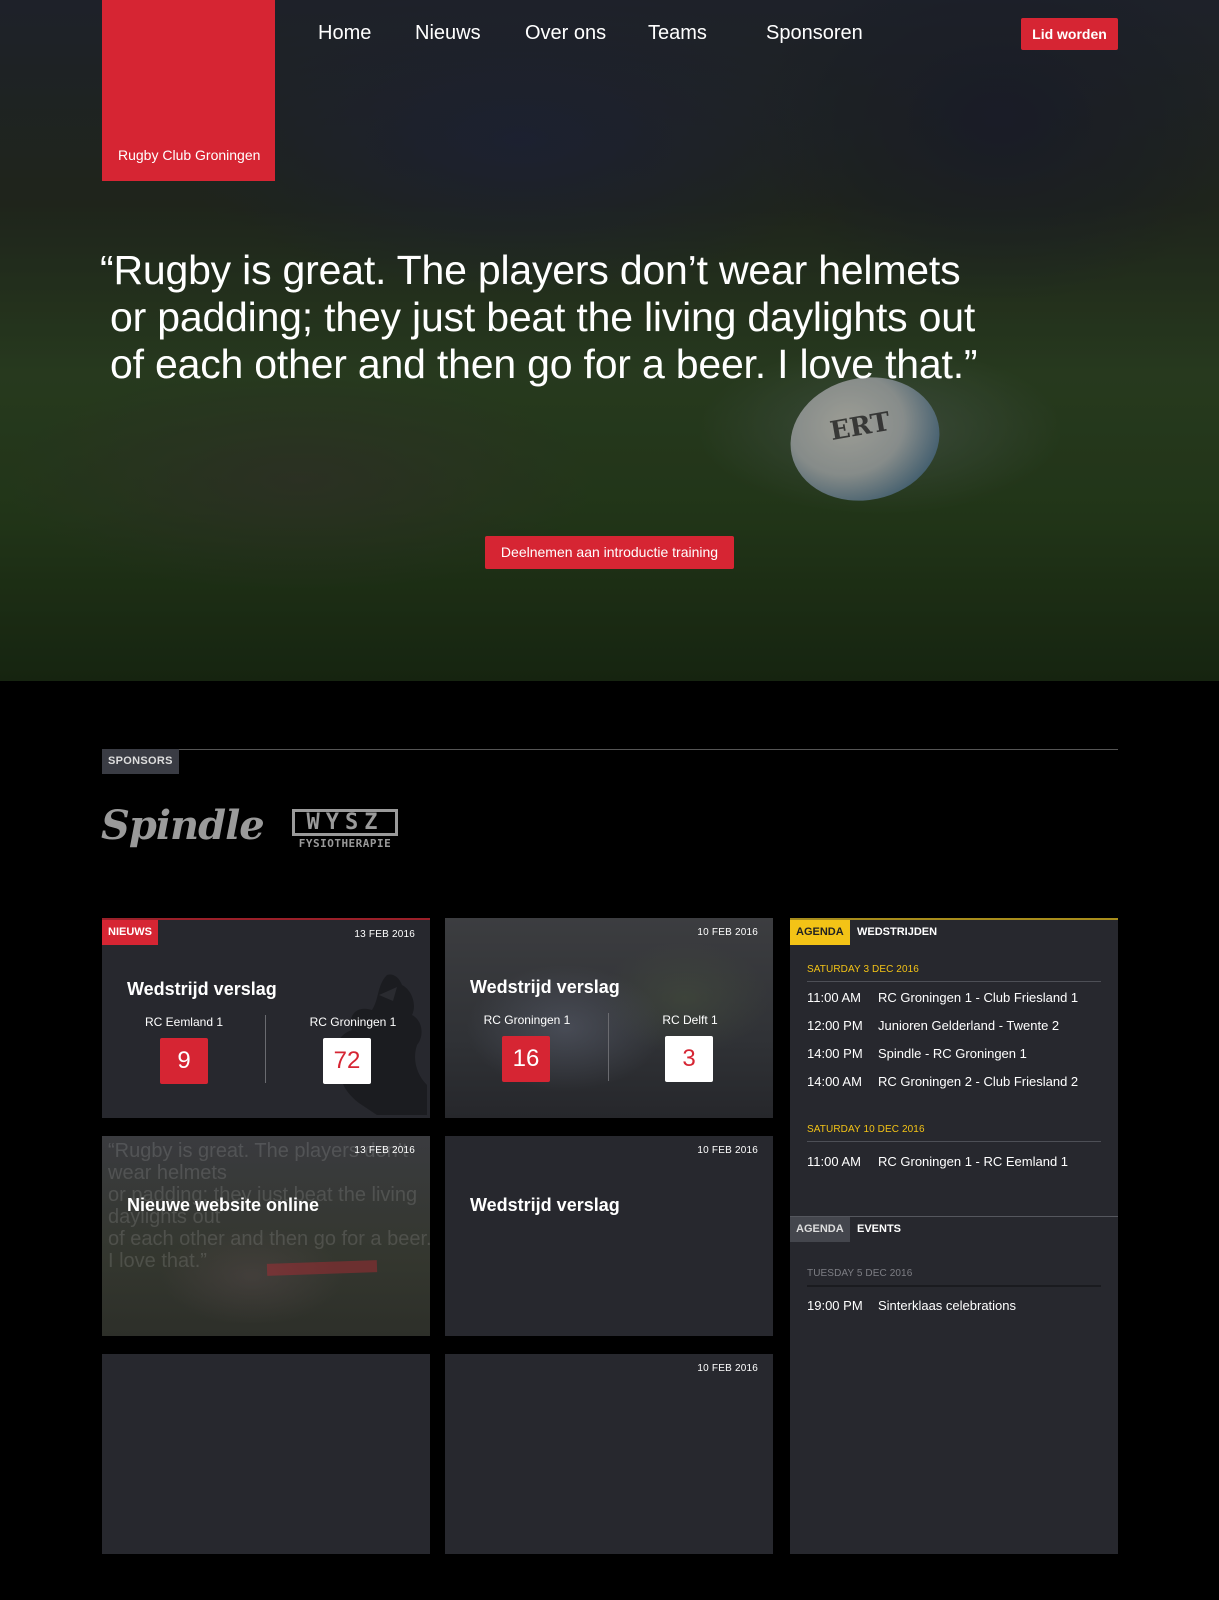 The width and height of the screenshot is (1219, 1600). Describe the element at coordinates (223, 1205) in the screenshot. I see `card-title: Nieuwe website online` at that location.